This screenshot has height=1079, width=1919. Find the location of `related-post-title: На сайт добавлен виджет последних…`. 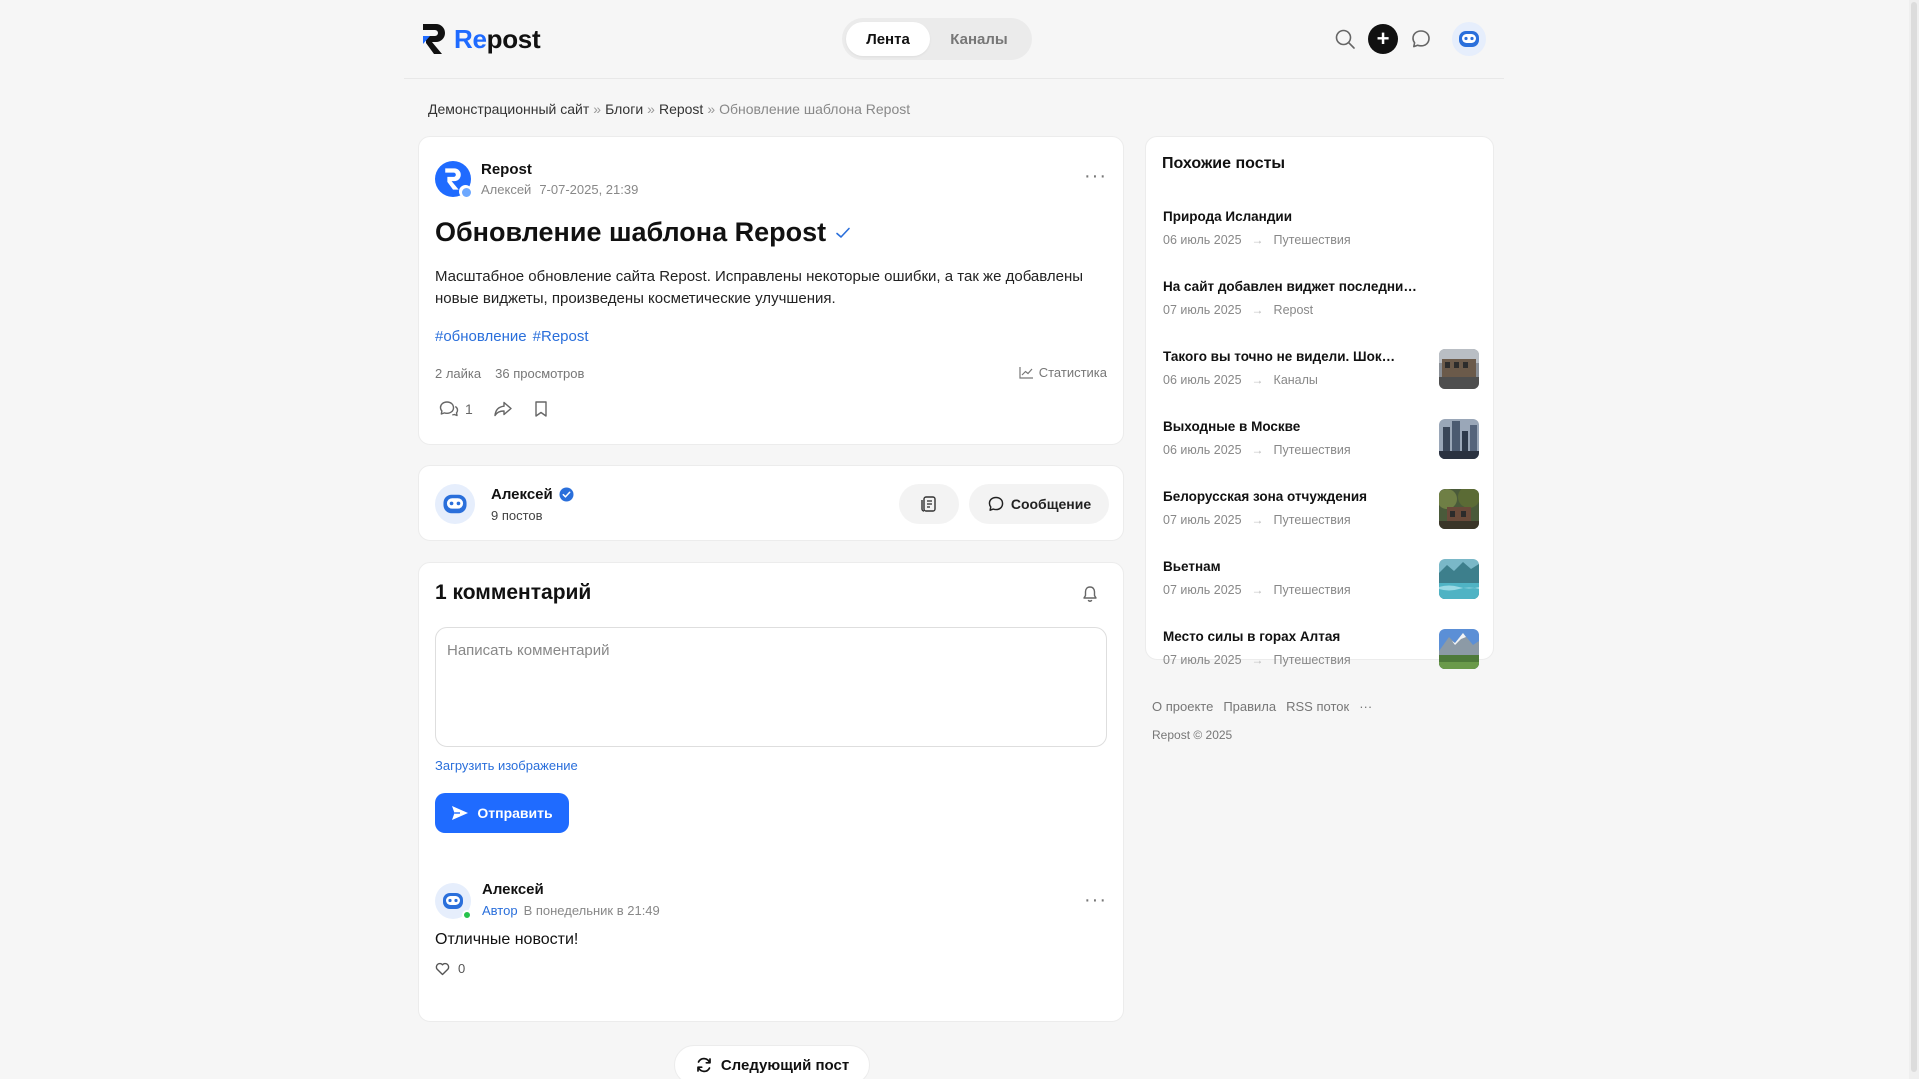

related-post-title: На сайт добавлен виджет последних… is located at coordinates (1293, 286).